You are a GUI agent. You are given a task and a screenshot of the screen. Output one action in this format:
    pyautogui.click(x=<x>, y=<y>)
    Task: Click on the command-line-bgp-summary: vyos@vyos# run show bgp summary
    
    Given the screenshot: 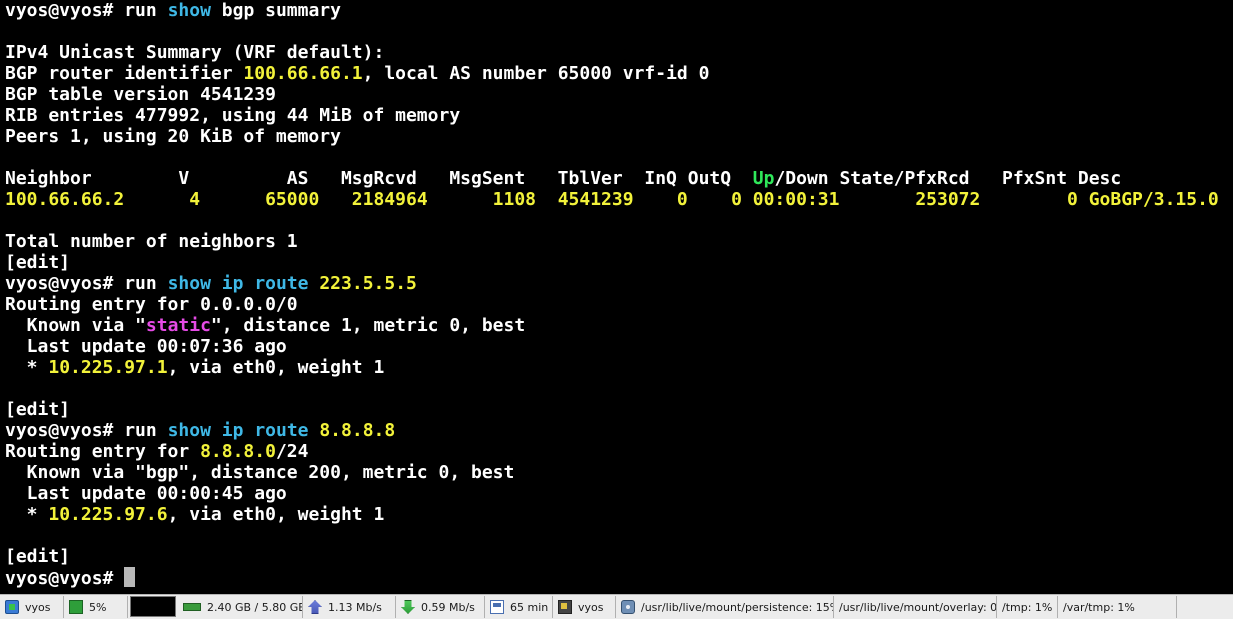 What is the action you would take?
    pyautogui.click(x=173, y=10)
    